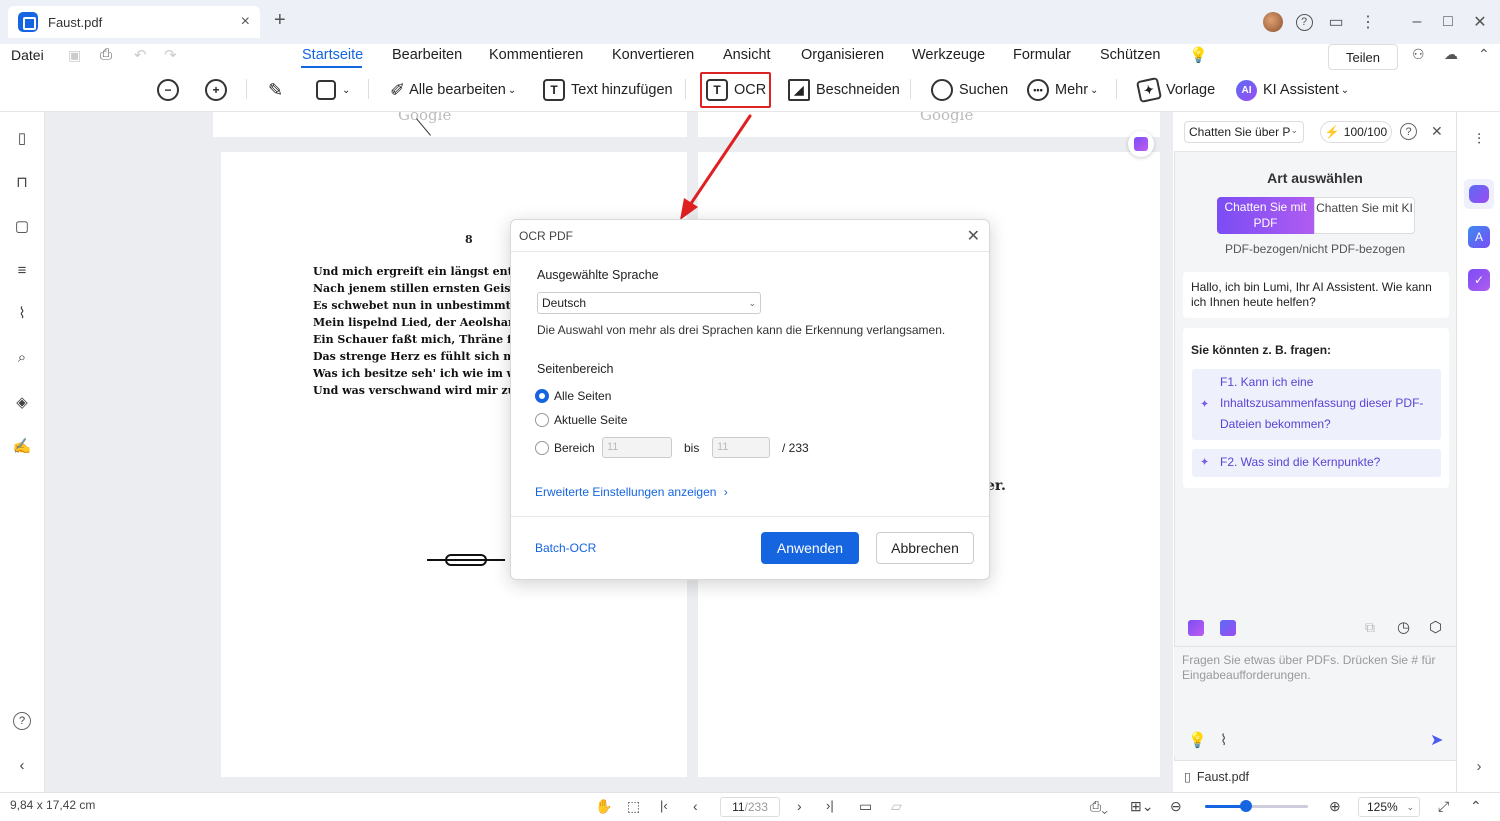 The image size is (1500, 821). What do you see at coordinates (106, 54) in the screenshot?
I see `print-icon: ⎙` at bounding box center [106, 54].